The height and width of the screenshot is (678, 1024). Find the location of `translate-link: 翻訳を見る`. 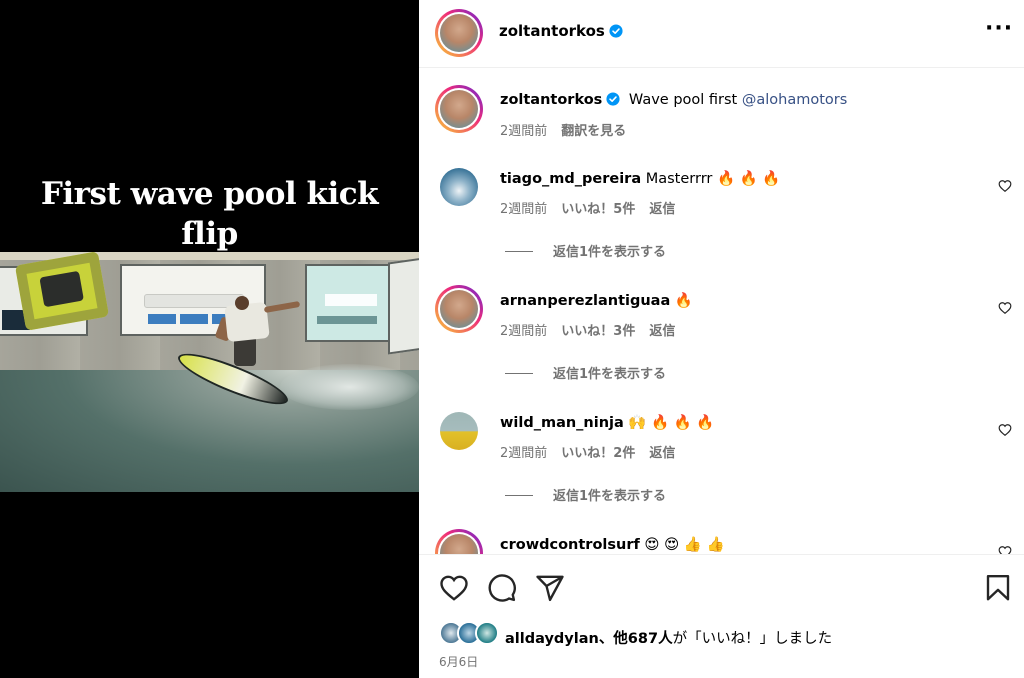

translate-link: 翻訳を見る is located at coordinates (593, 131).